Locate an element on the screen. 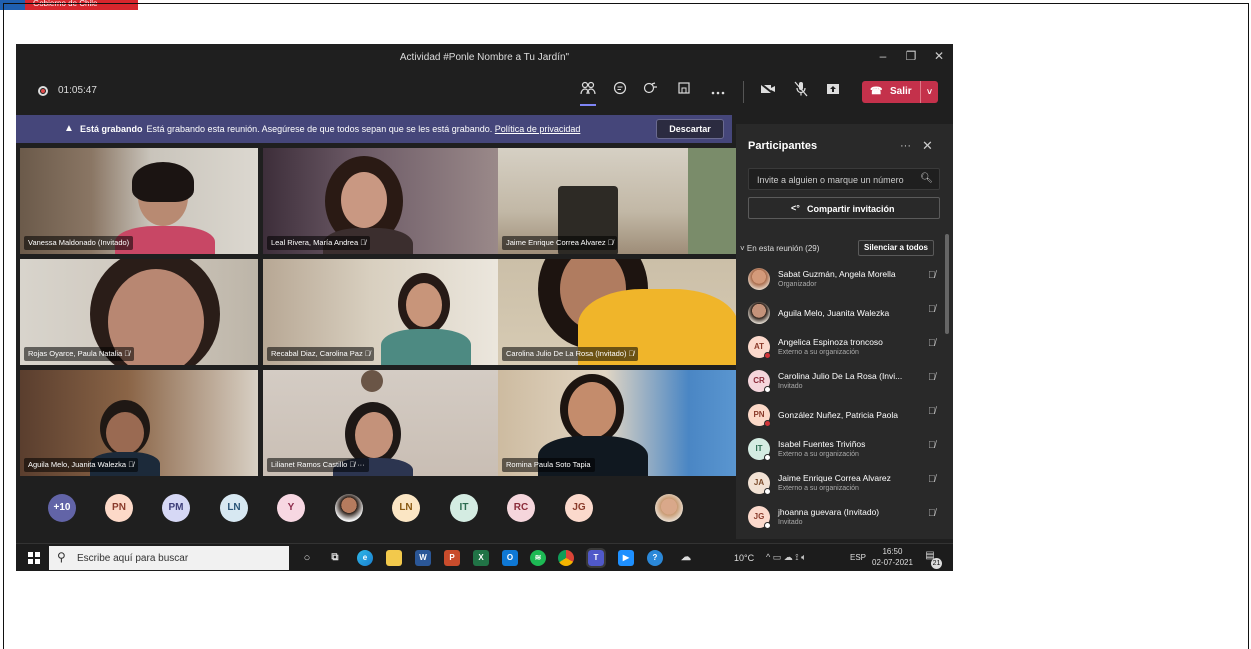  video-tile: Recabal Diaz, Carolina Paz 🎙̸ is located at coordinates (382, 312).